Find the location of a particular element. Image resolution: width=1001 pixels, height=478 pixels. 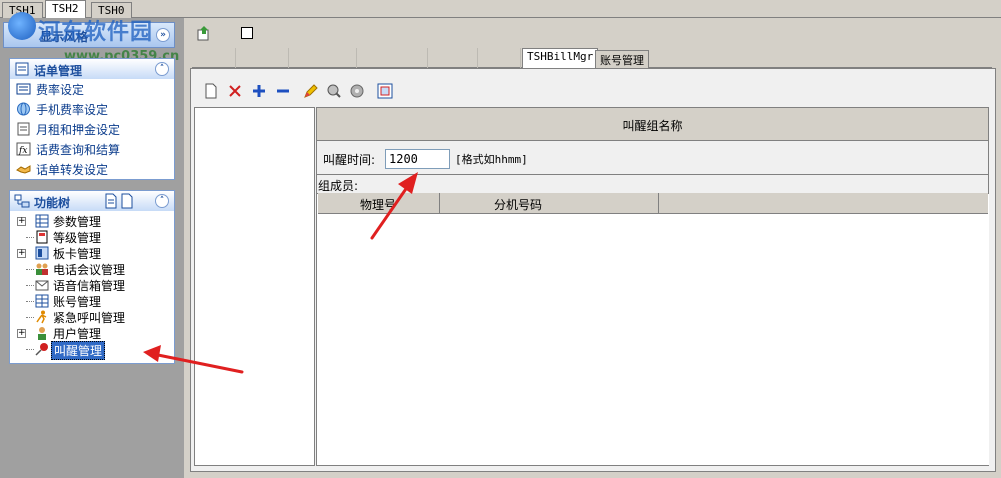

arrow-to-time-input is located at coordinates (394, 206).